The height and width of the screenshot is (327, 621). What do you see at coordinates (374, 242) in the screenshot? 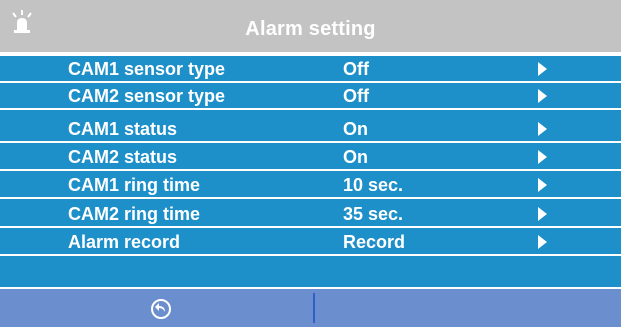
I see `setting-value: Record` at bounding box center [374, 242].